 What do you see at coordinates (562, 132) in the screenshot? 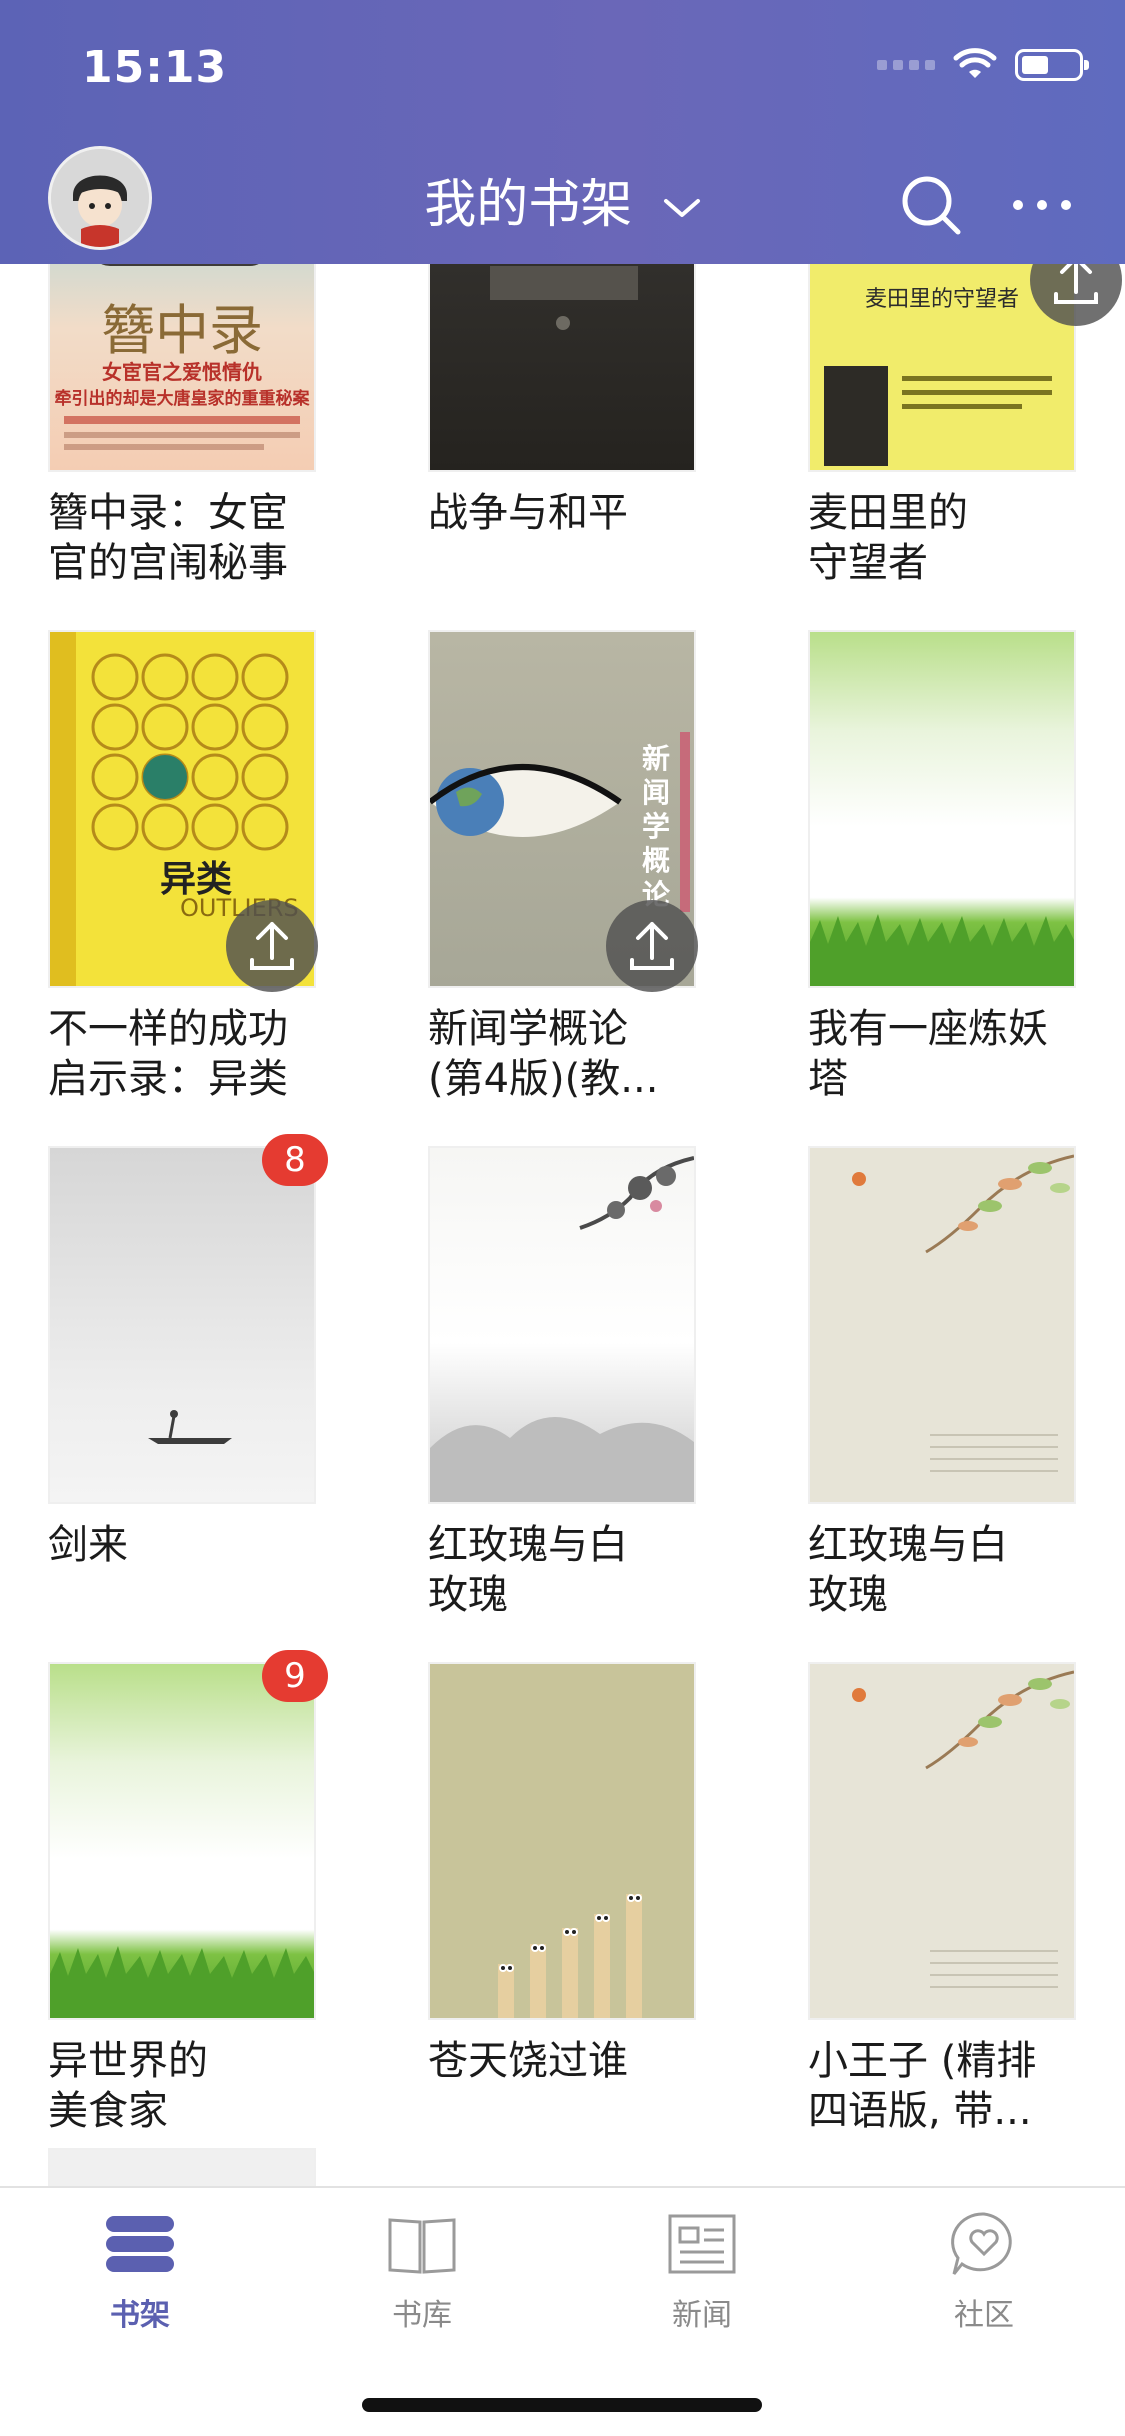
I see `top-header: 15:13 我的书架` at bounding box center [562, 132].